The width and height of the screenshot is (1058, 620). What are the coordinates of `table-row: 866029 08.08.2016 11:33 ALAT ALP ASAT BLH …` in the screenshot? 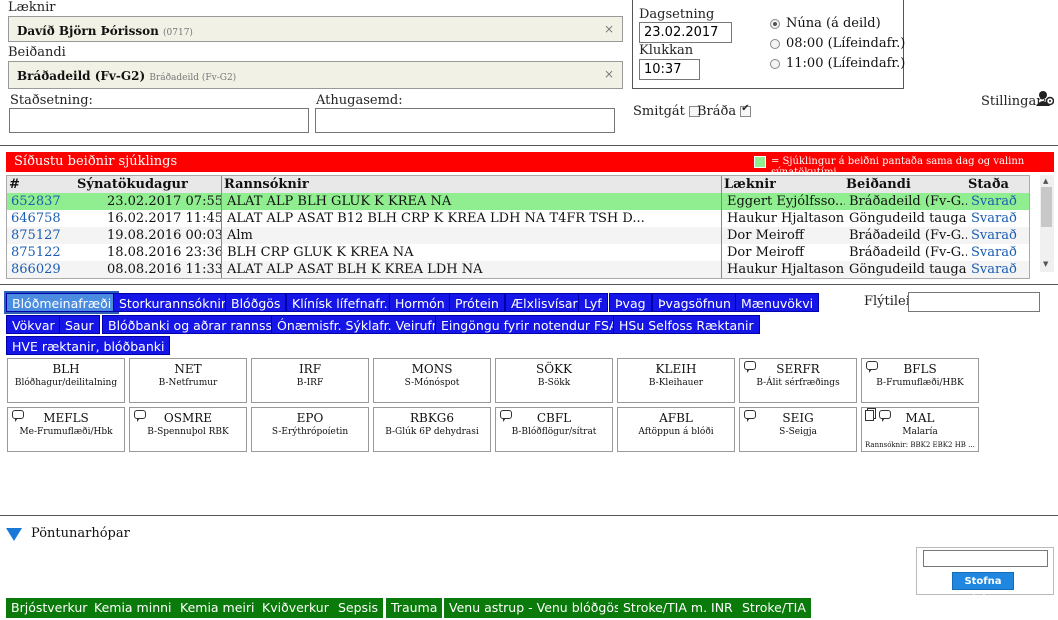 It's located at (518, 269).